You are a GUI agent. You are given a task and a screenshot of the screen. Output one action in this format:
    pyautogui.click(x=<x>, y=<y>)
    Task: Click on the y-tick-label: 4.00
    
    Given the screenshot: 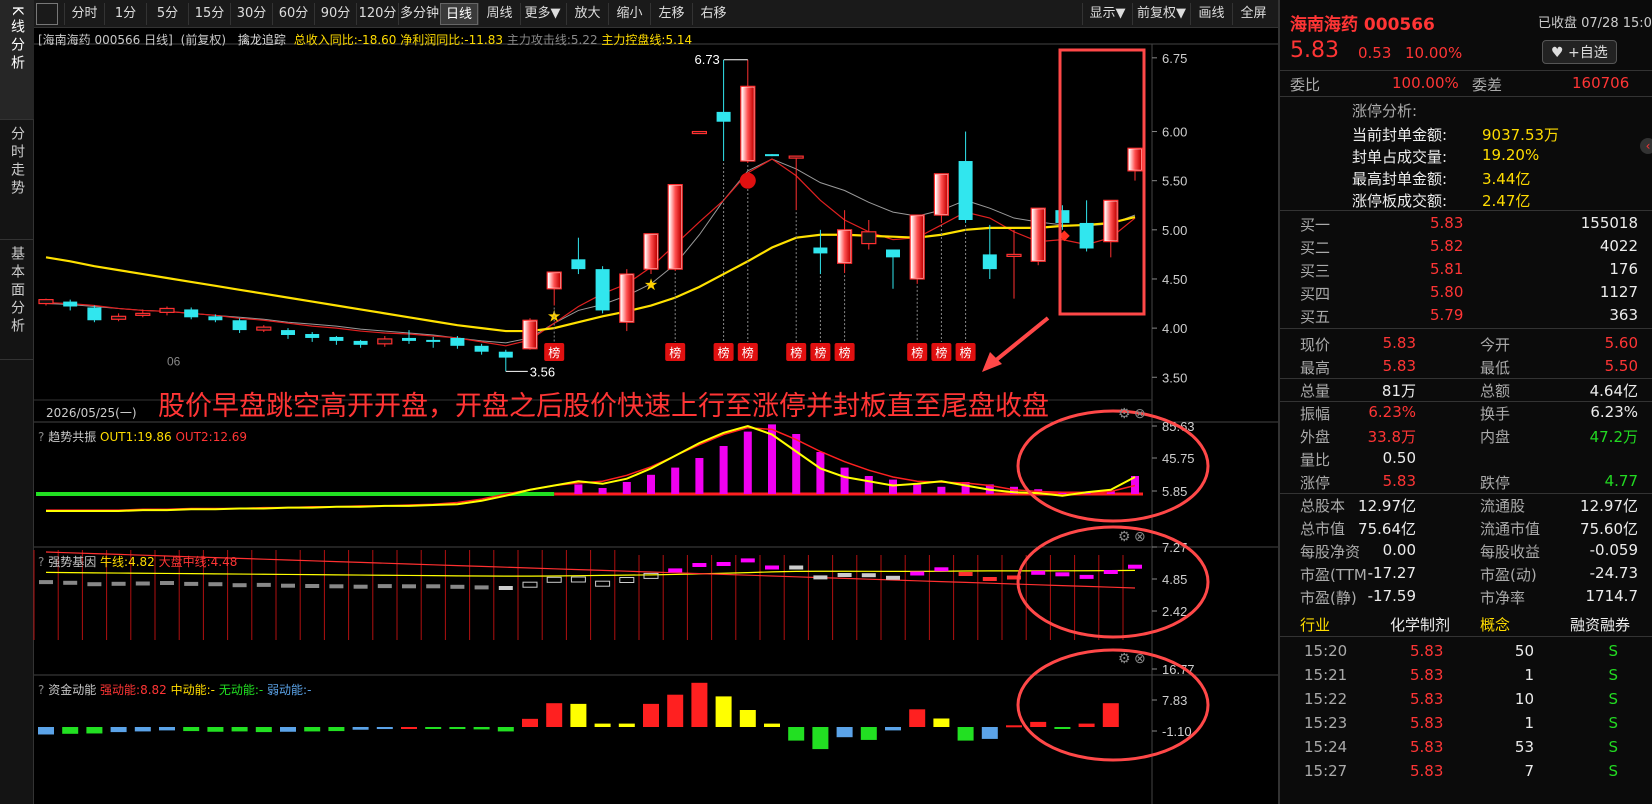 What is the action you would take?
    pyautogui.click(x=1174, y=328)
    